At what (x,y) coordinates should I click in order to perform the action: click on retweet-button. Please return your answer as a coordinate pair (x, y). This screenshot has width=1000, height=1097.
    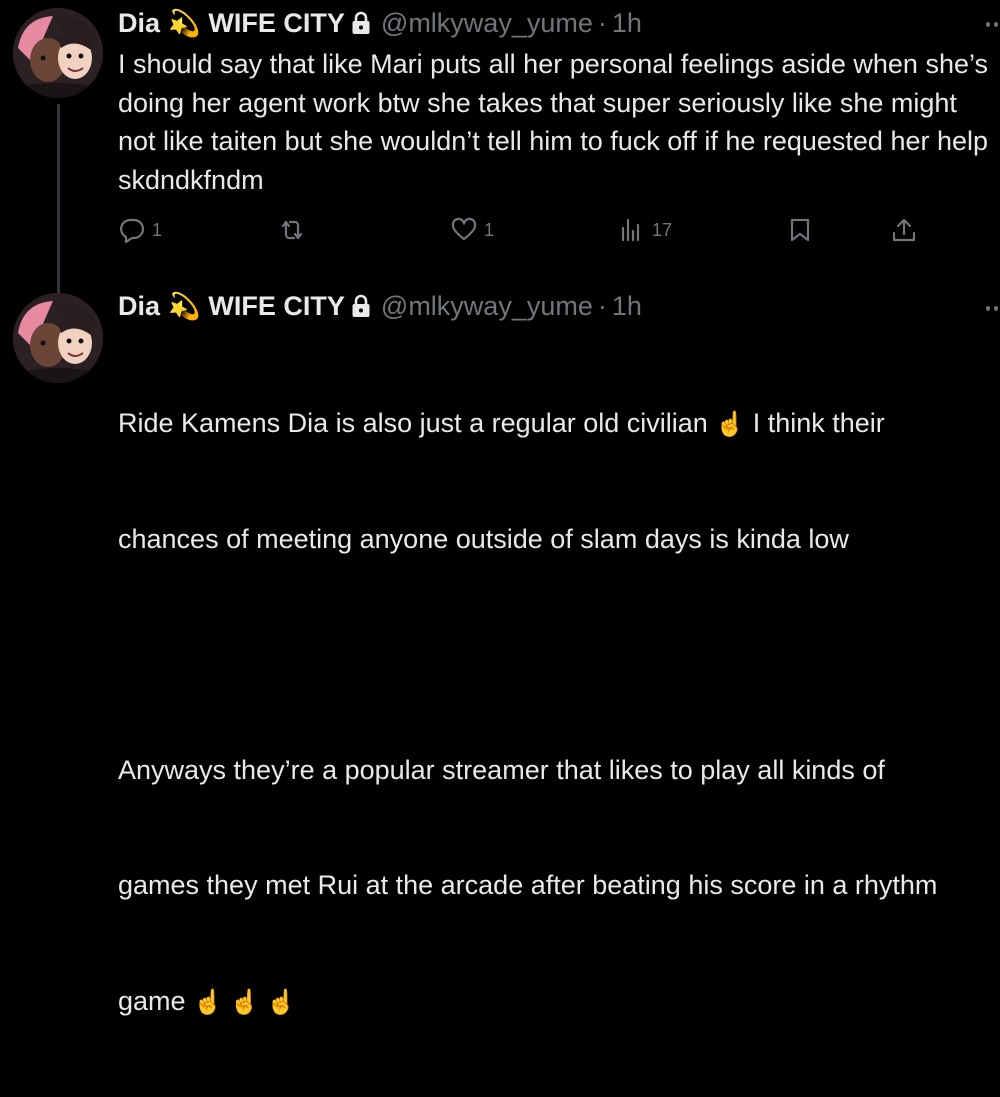
    Looking at the image, I should click on (295, 230).